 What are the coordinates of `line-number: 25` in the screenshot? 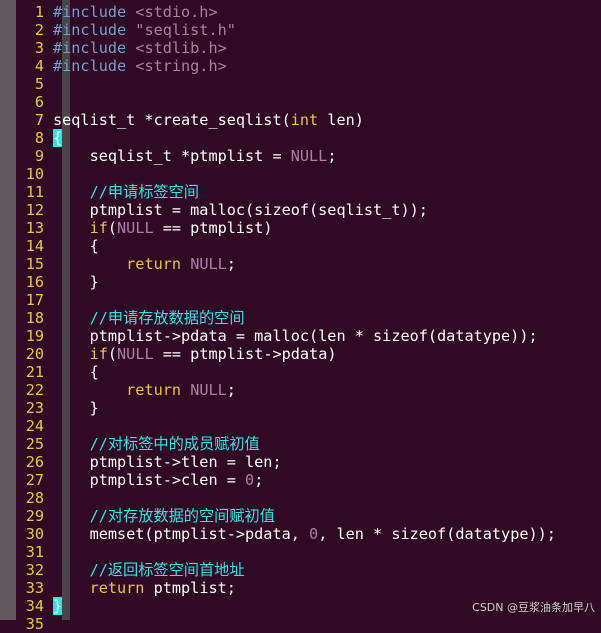 It's located at (34, 444).